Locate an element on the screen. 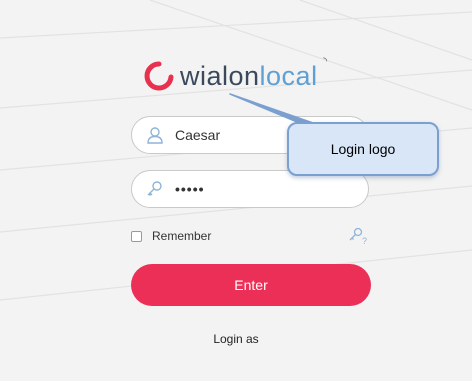 Image resolution: width=472 pixels, height=381 pixels. key-user-icon: ? is located at coordinates (359, 236).